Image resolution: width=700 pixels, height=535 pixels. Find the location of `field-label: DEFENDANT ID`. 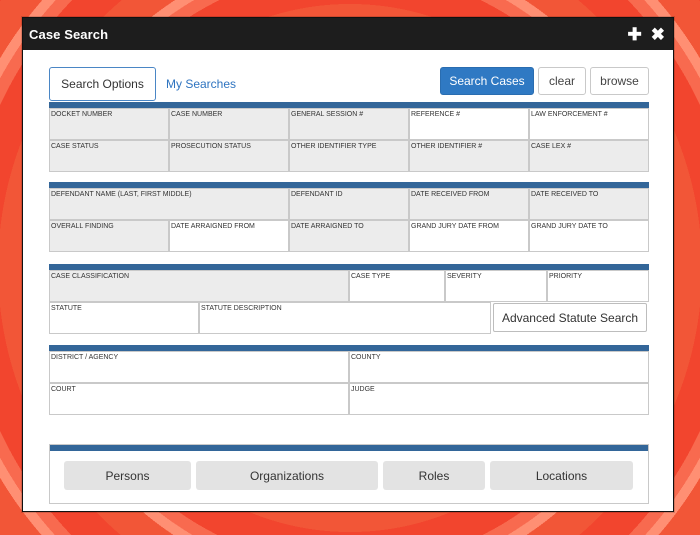

field-label: DEFENDANT ID is located at coordinates (317, 194).